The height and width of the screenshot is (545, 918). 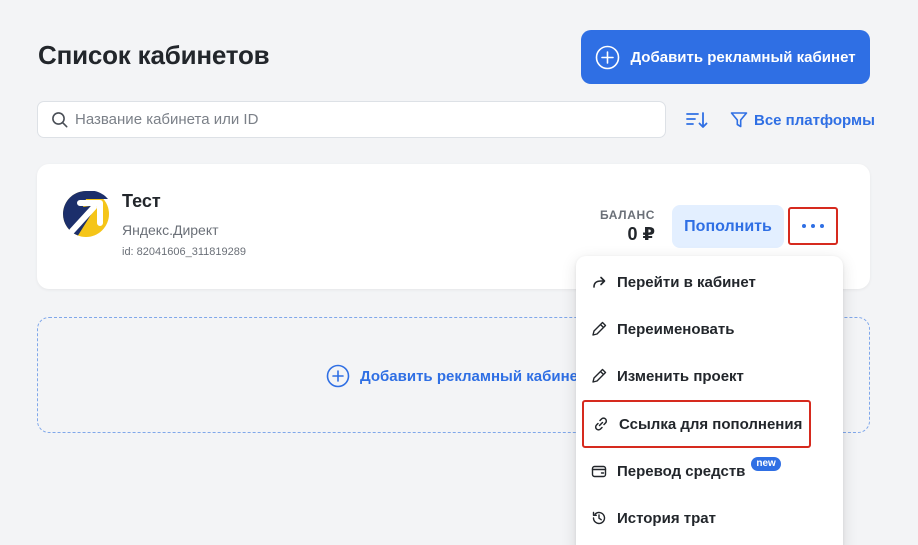 What do you see at coordinates (728, 226) in the screenshot?
I see `topup-button: Пополнить` at bounding box center [728, 226].